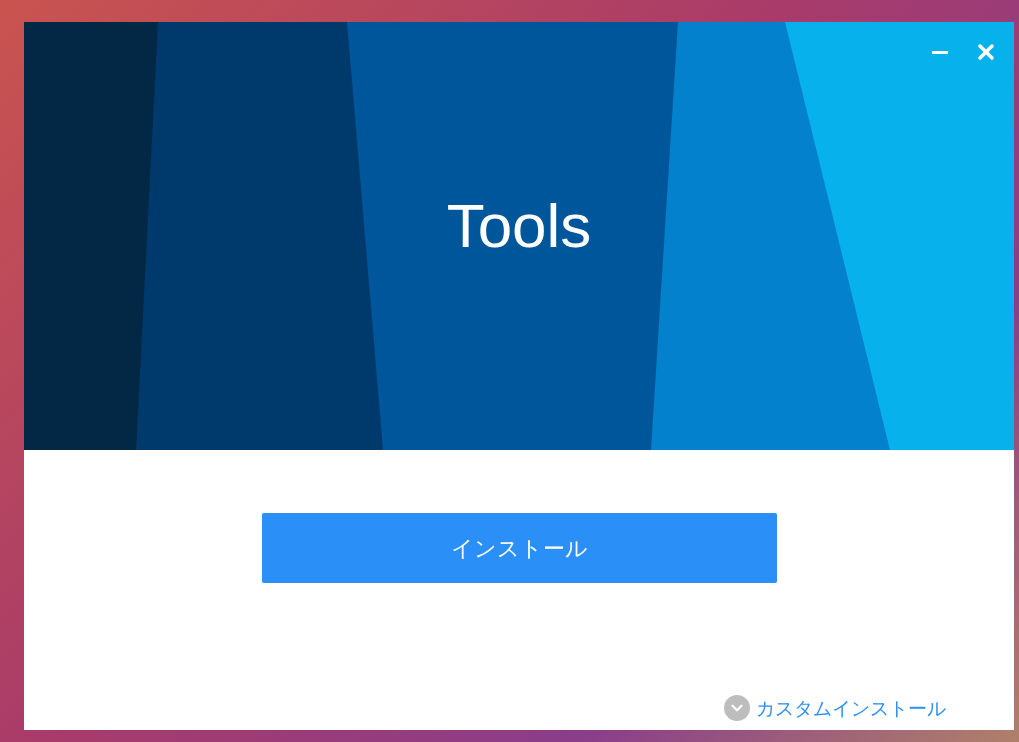 The image size is (1019, 742). I want to click on minimize-button, so click(940, 52).